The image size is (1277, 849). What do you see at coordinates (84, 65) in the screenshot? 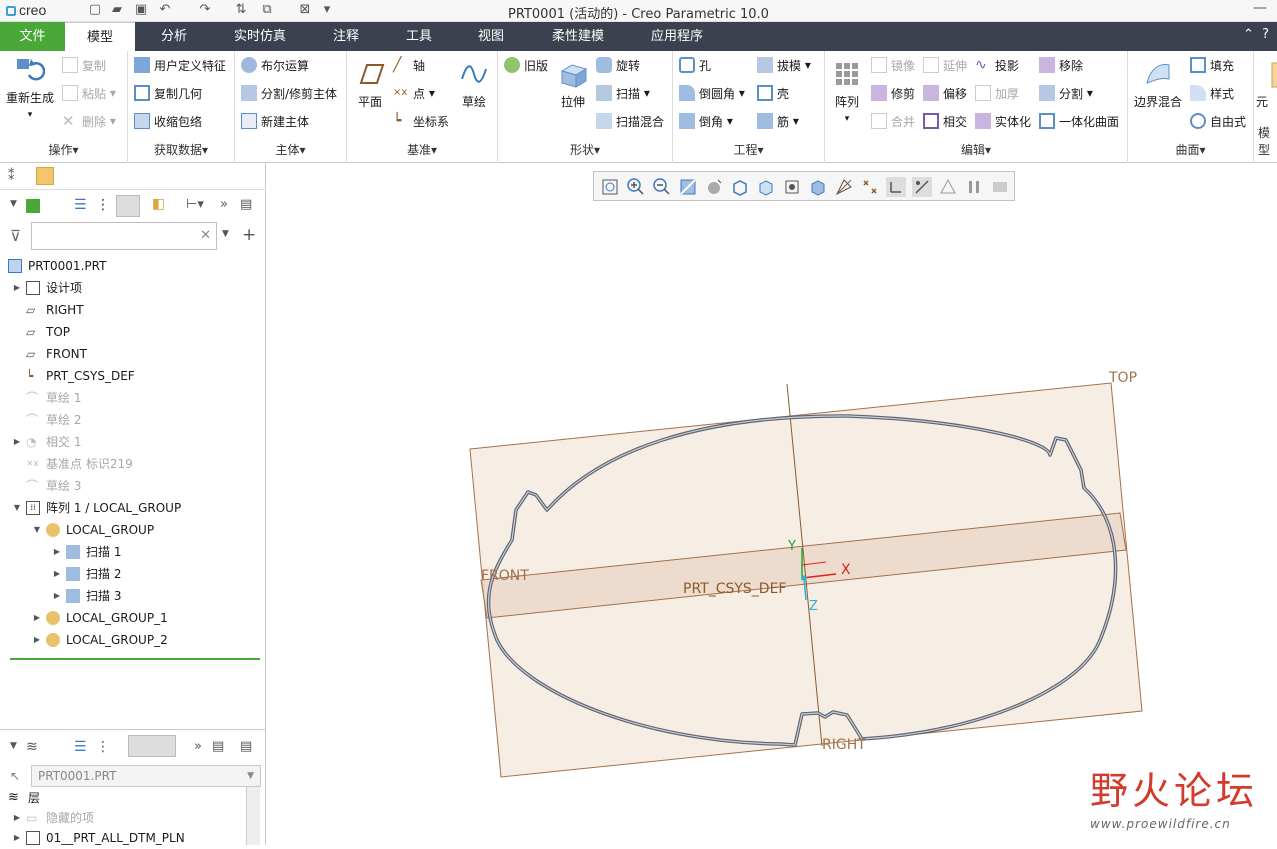
I see `copy-button: 复制` at bounding box center [84, 65].